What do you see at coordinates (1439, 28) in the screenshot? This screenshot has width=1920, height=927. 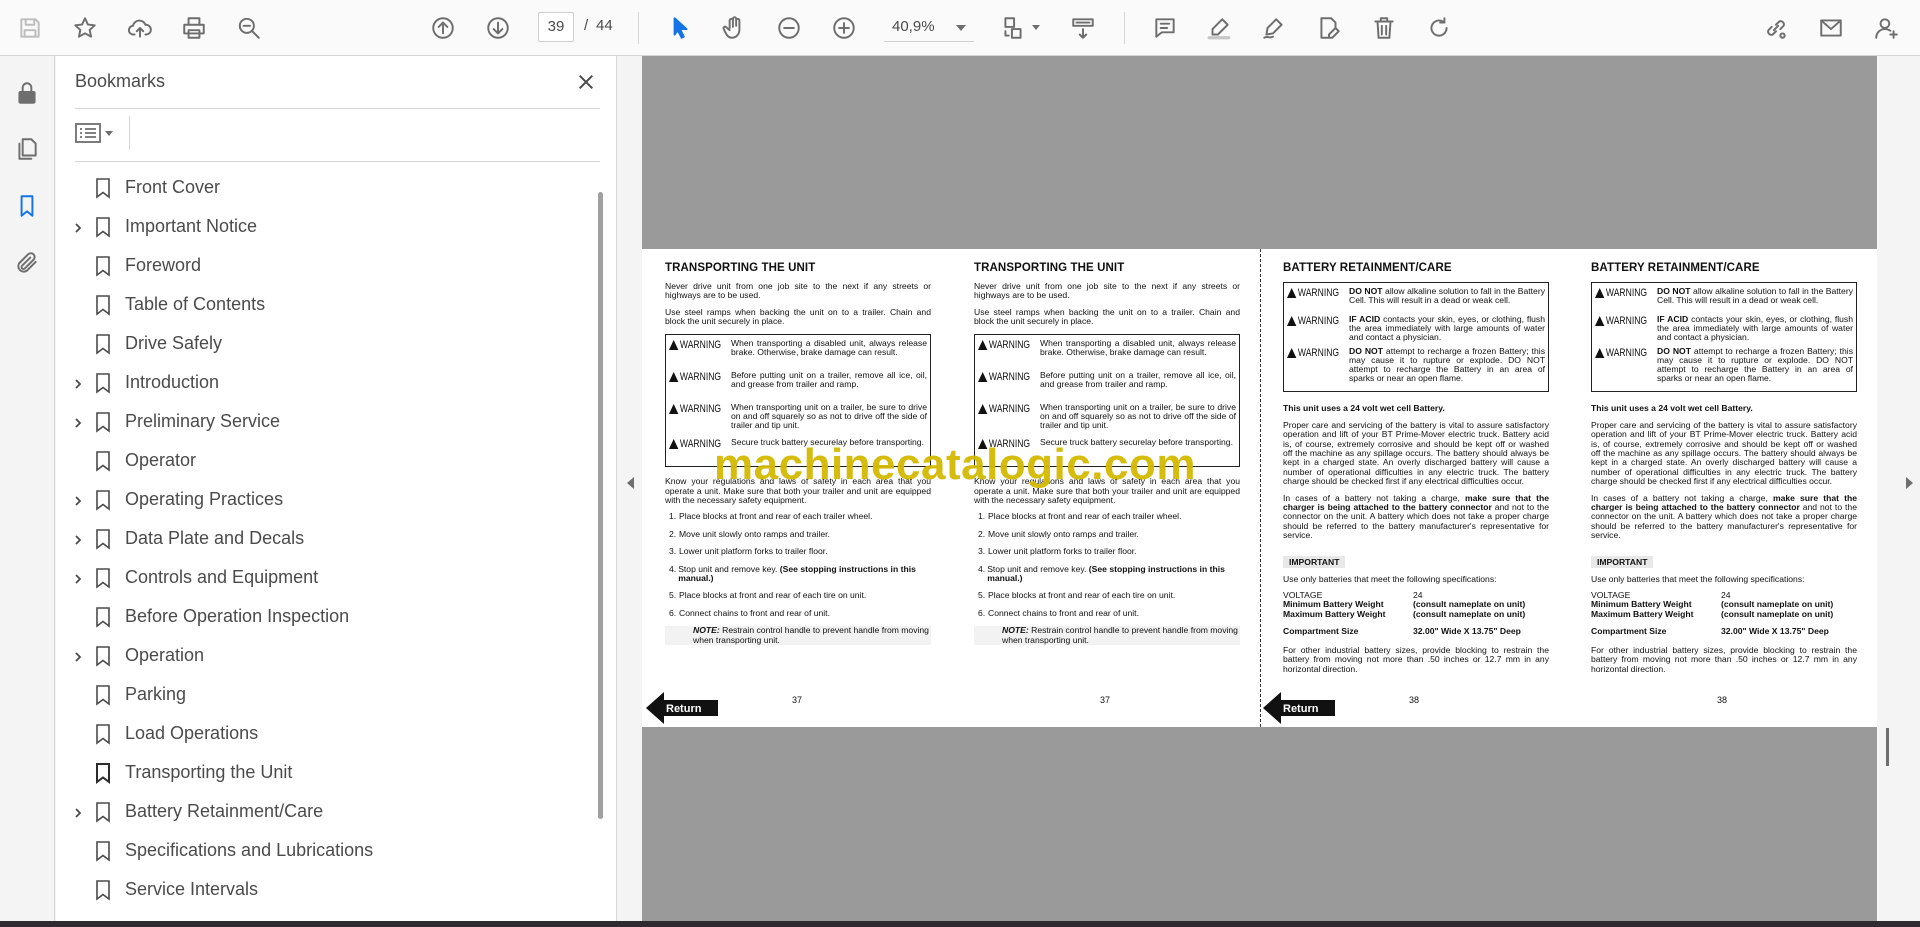 I see `redo-rotate-icon` at bounding box center [1439, 28].